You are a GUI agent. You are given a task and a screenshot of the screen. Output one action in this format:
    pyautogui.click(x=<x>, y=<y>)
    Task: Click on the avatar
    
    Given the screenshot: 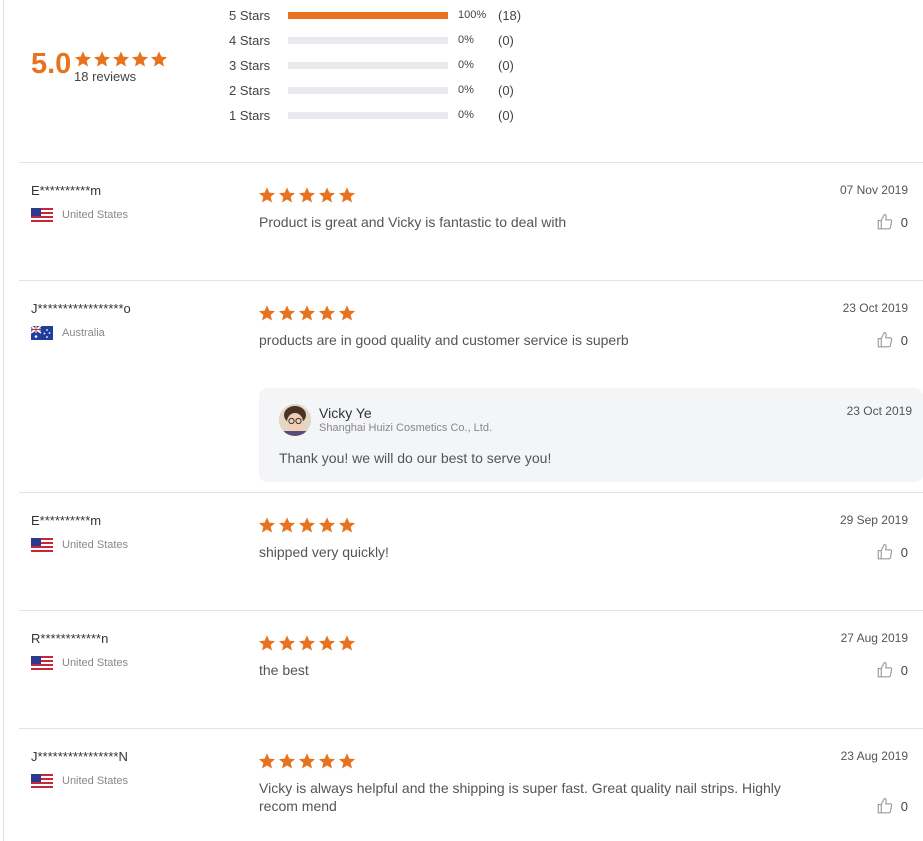 What is the action you would take?
    pyautogui.click(x=295, y=420)
    